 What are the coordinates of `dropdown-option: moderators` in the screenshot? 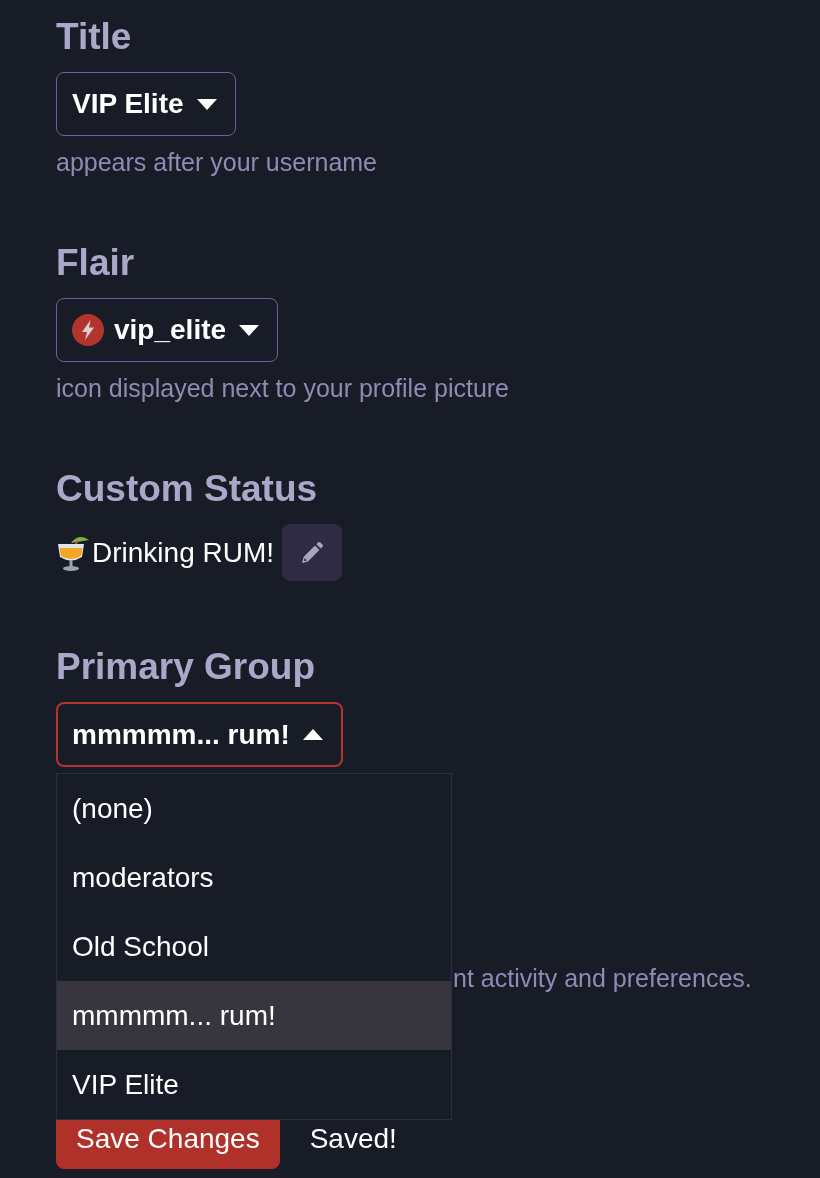 It's located at (254, 877).